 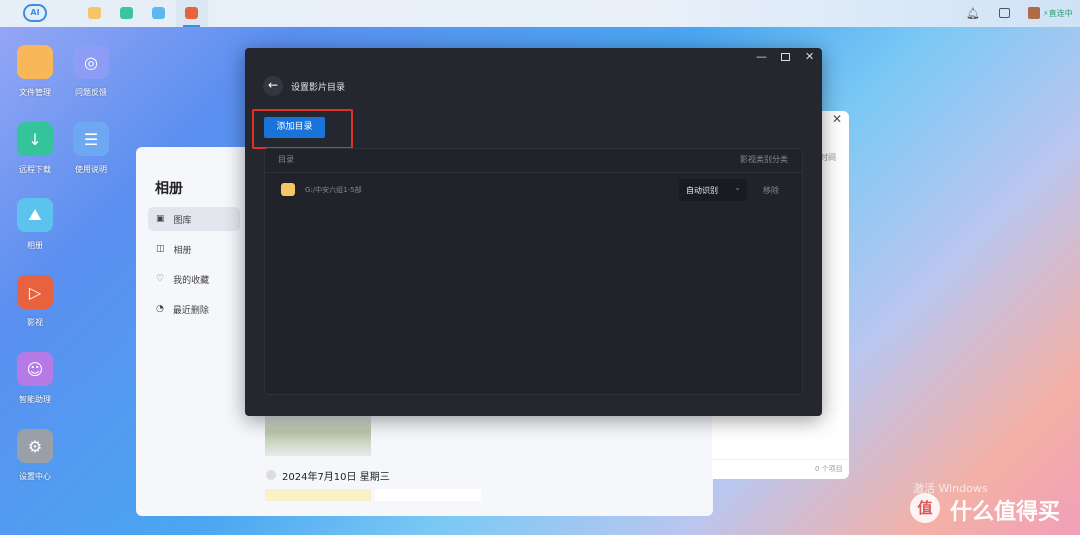 What do you see at coordinates (91, 62) in the screenshot?
I see `headset-icon: ◎` at bounding box center [91, 62].